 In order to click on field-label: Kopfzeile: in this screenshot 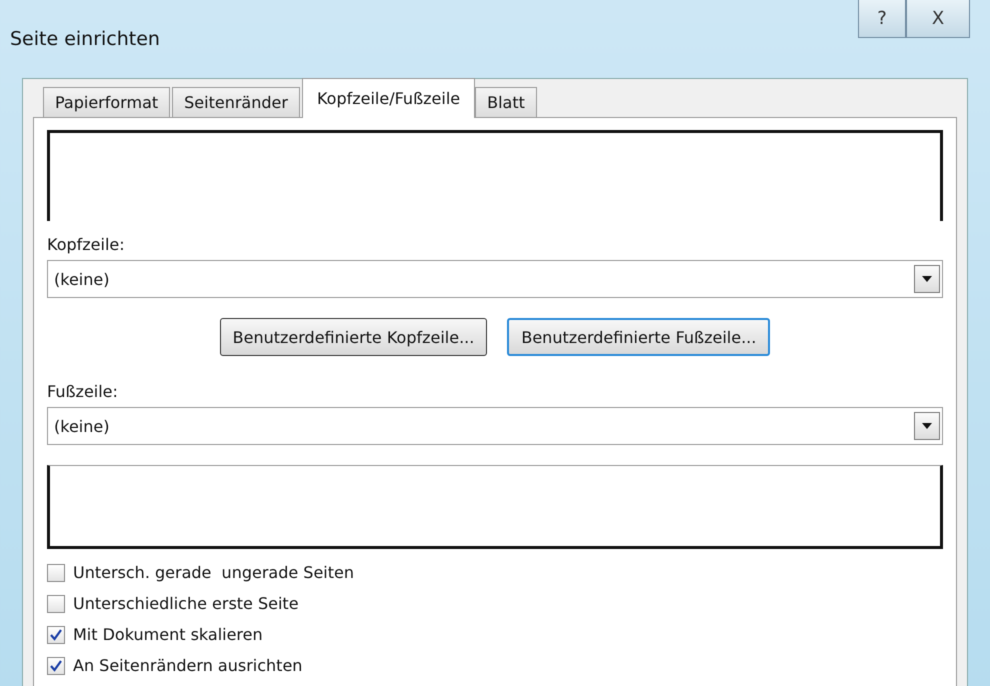, I will do `click(86, 244)`.